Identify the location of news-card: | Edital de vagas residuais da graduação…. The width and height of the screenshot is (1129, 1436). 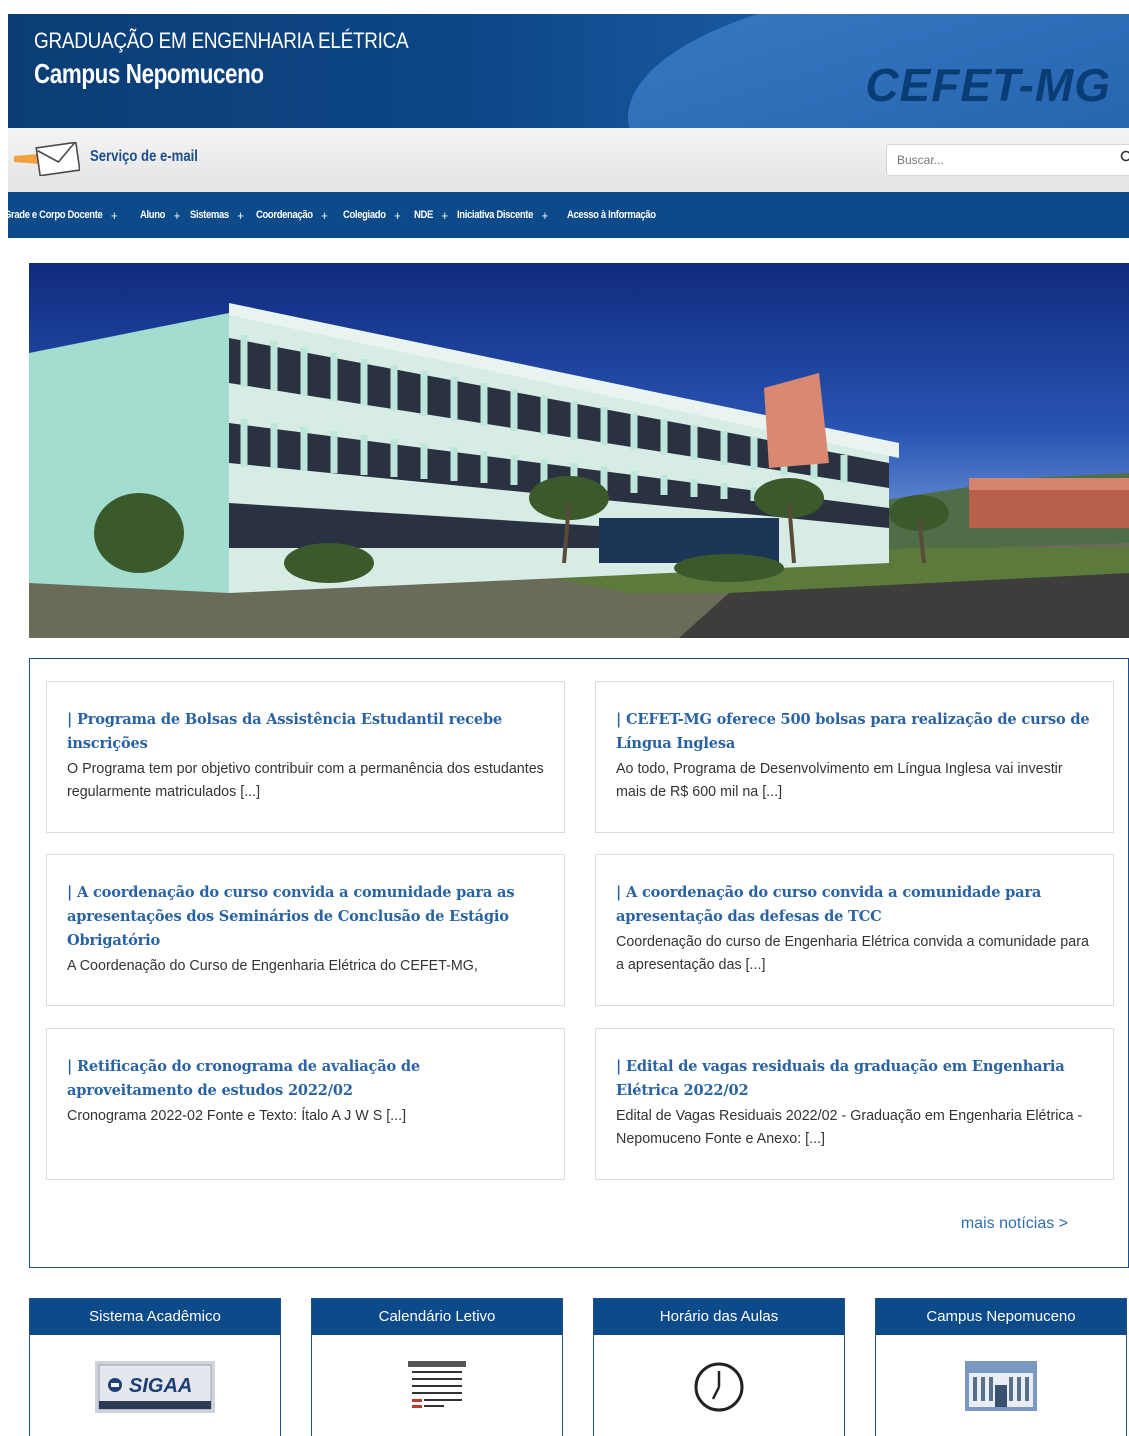
(854, 1104).